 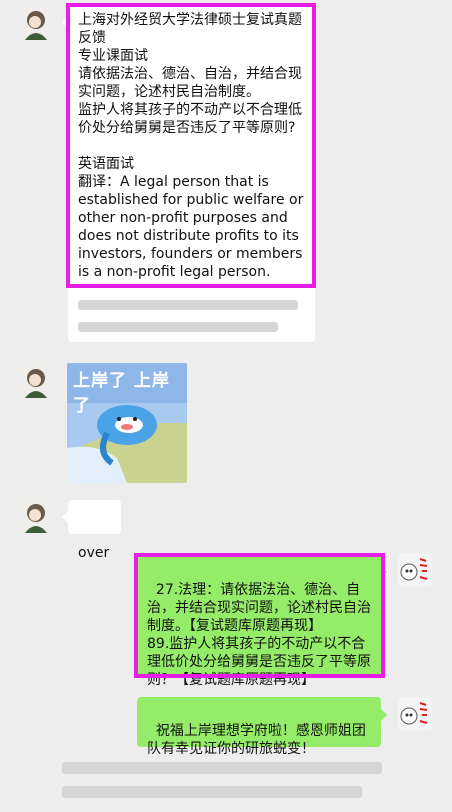 I want to click on message-text: over, so click(x=94, y=553).